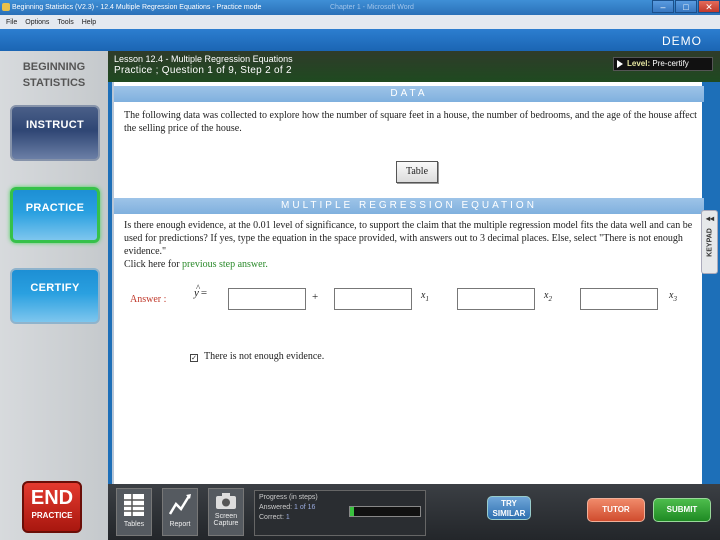 The image size is (720, 540). I want to click on answer-label: Answer :, so click(148, 299).